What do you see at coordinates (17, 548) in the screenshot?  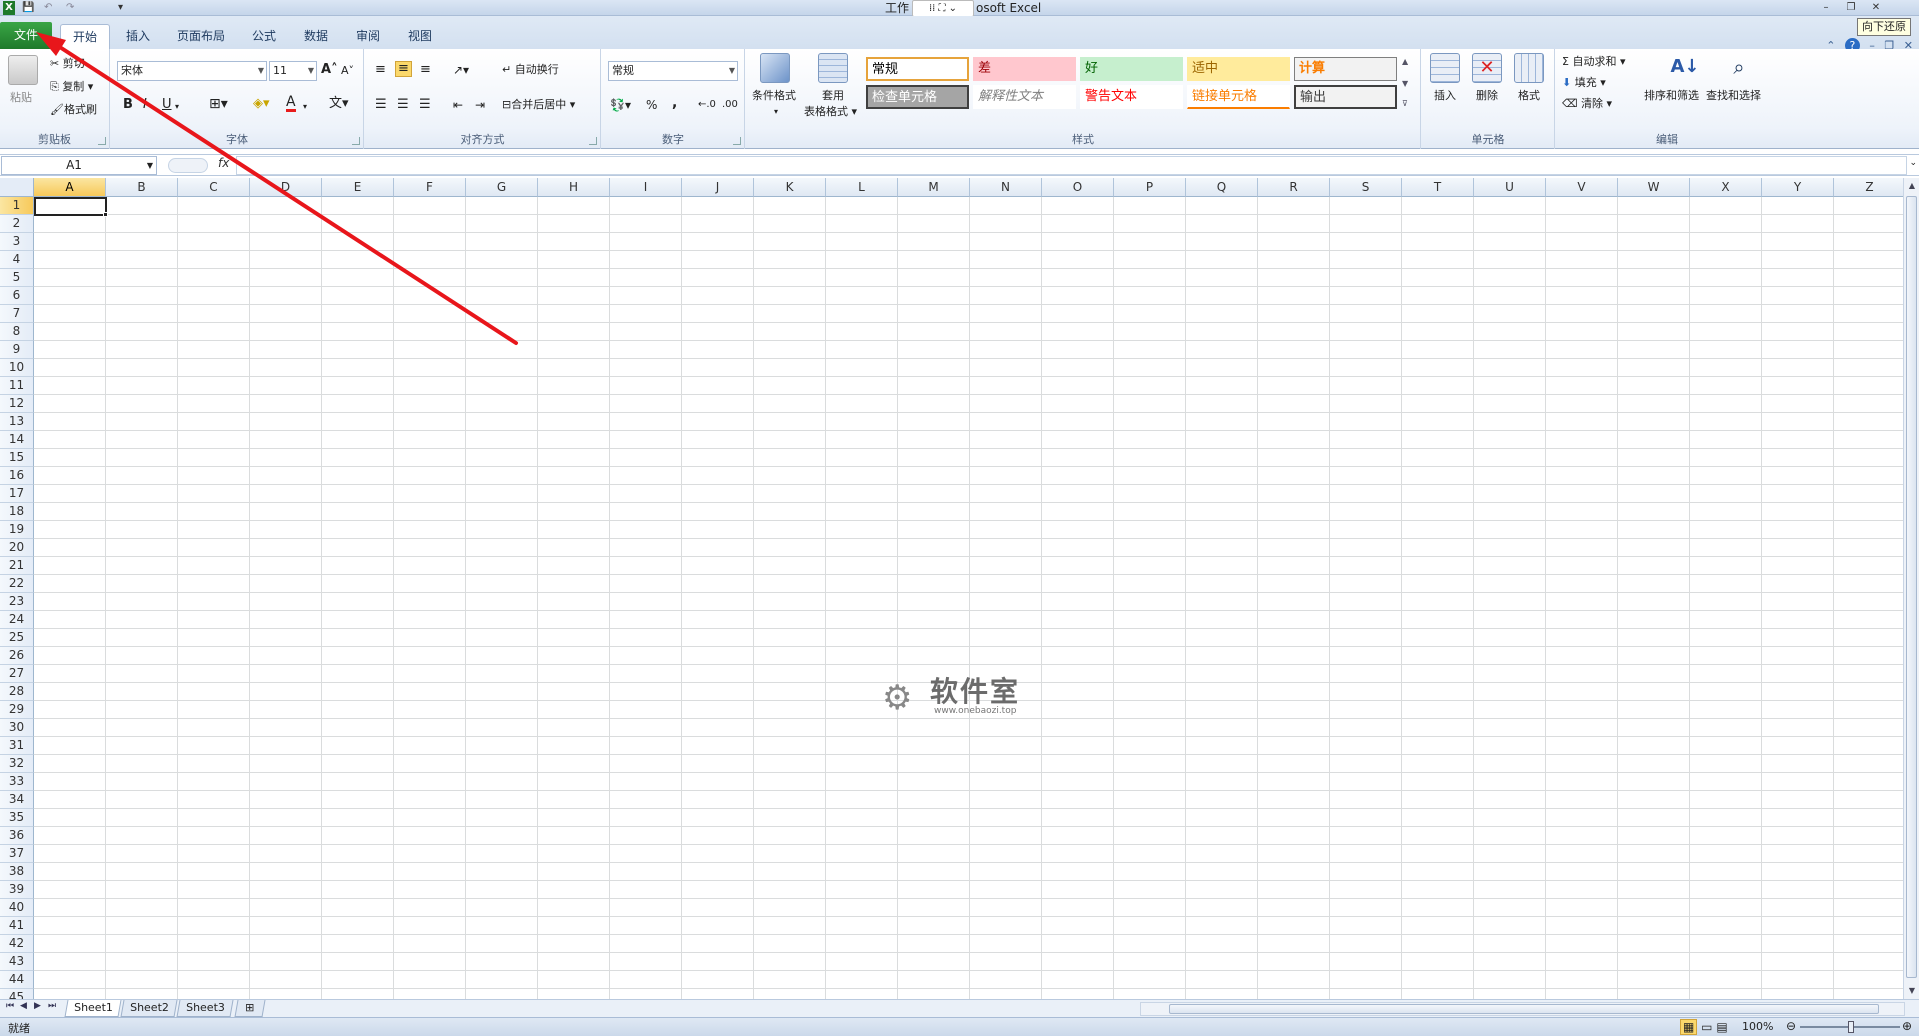 I see `row-header-20: 20` at bounding box center [17, 548].